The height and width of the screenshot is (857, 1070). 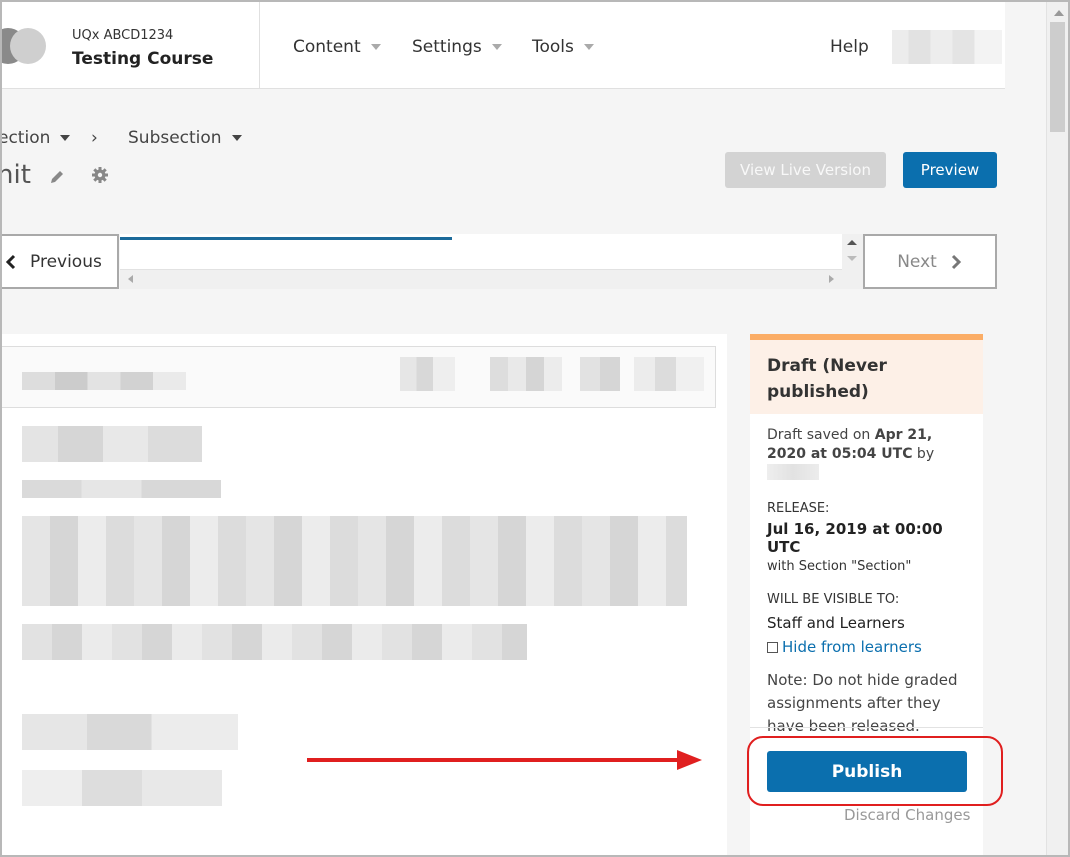 What do you see at coordinates (27, 46) in the screenshot?
I see `logo` at bounding box center [27, 46].